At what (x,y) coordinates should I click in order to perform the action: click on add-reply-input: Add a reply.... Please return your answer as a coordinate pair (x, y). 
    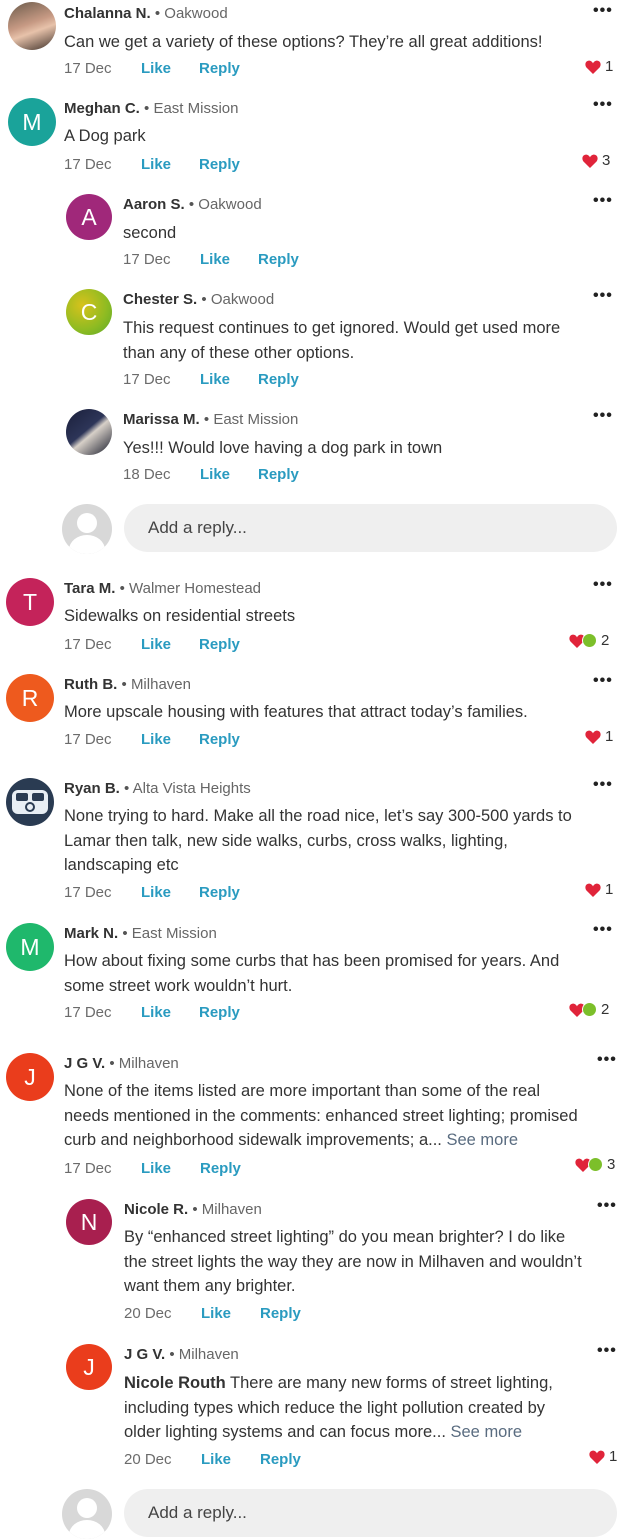
    Looking at the image, I should click on (370, 528).